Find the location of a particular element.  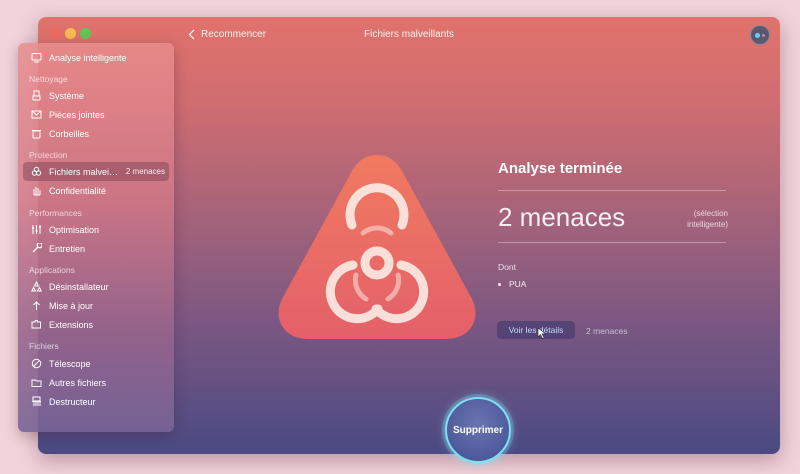

sidebar-item-label: Mise à jour is located at coordinates (71, 305).